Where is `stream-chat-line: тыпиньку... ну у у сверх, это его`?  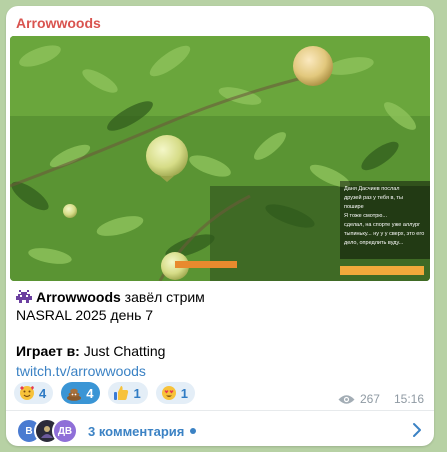 stream-chat-line: тыпиньку... ну у у сверх, это его is located at coordinates (384, 234).